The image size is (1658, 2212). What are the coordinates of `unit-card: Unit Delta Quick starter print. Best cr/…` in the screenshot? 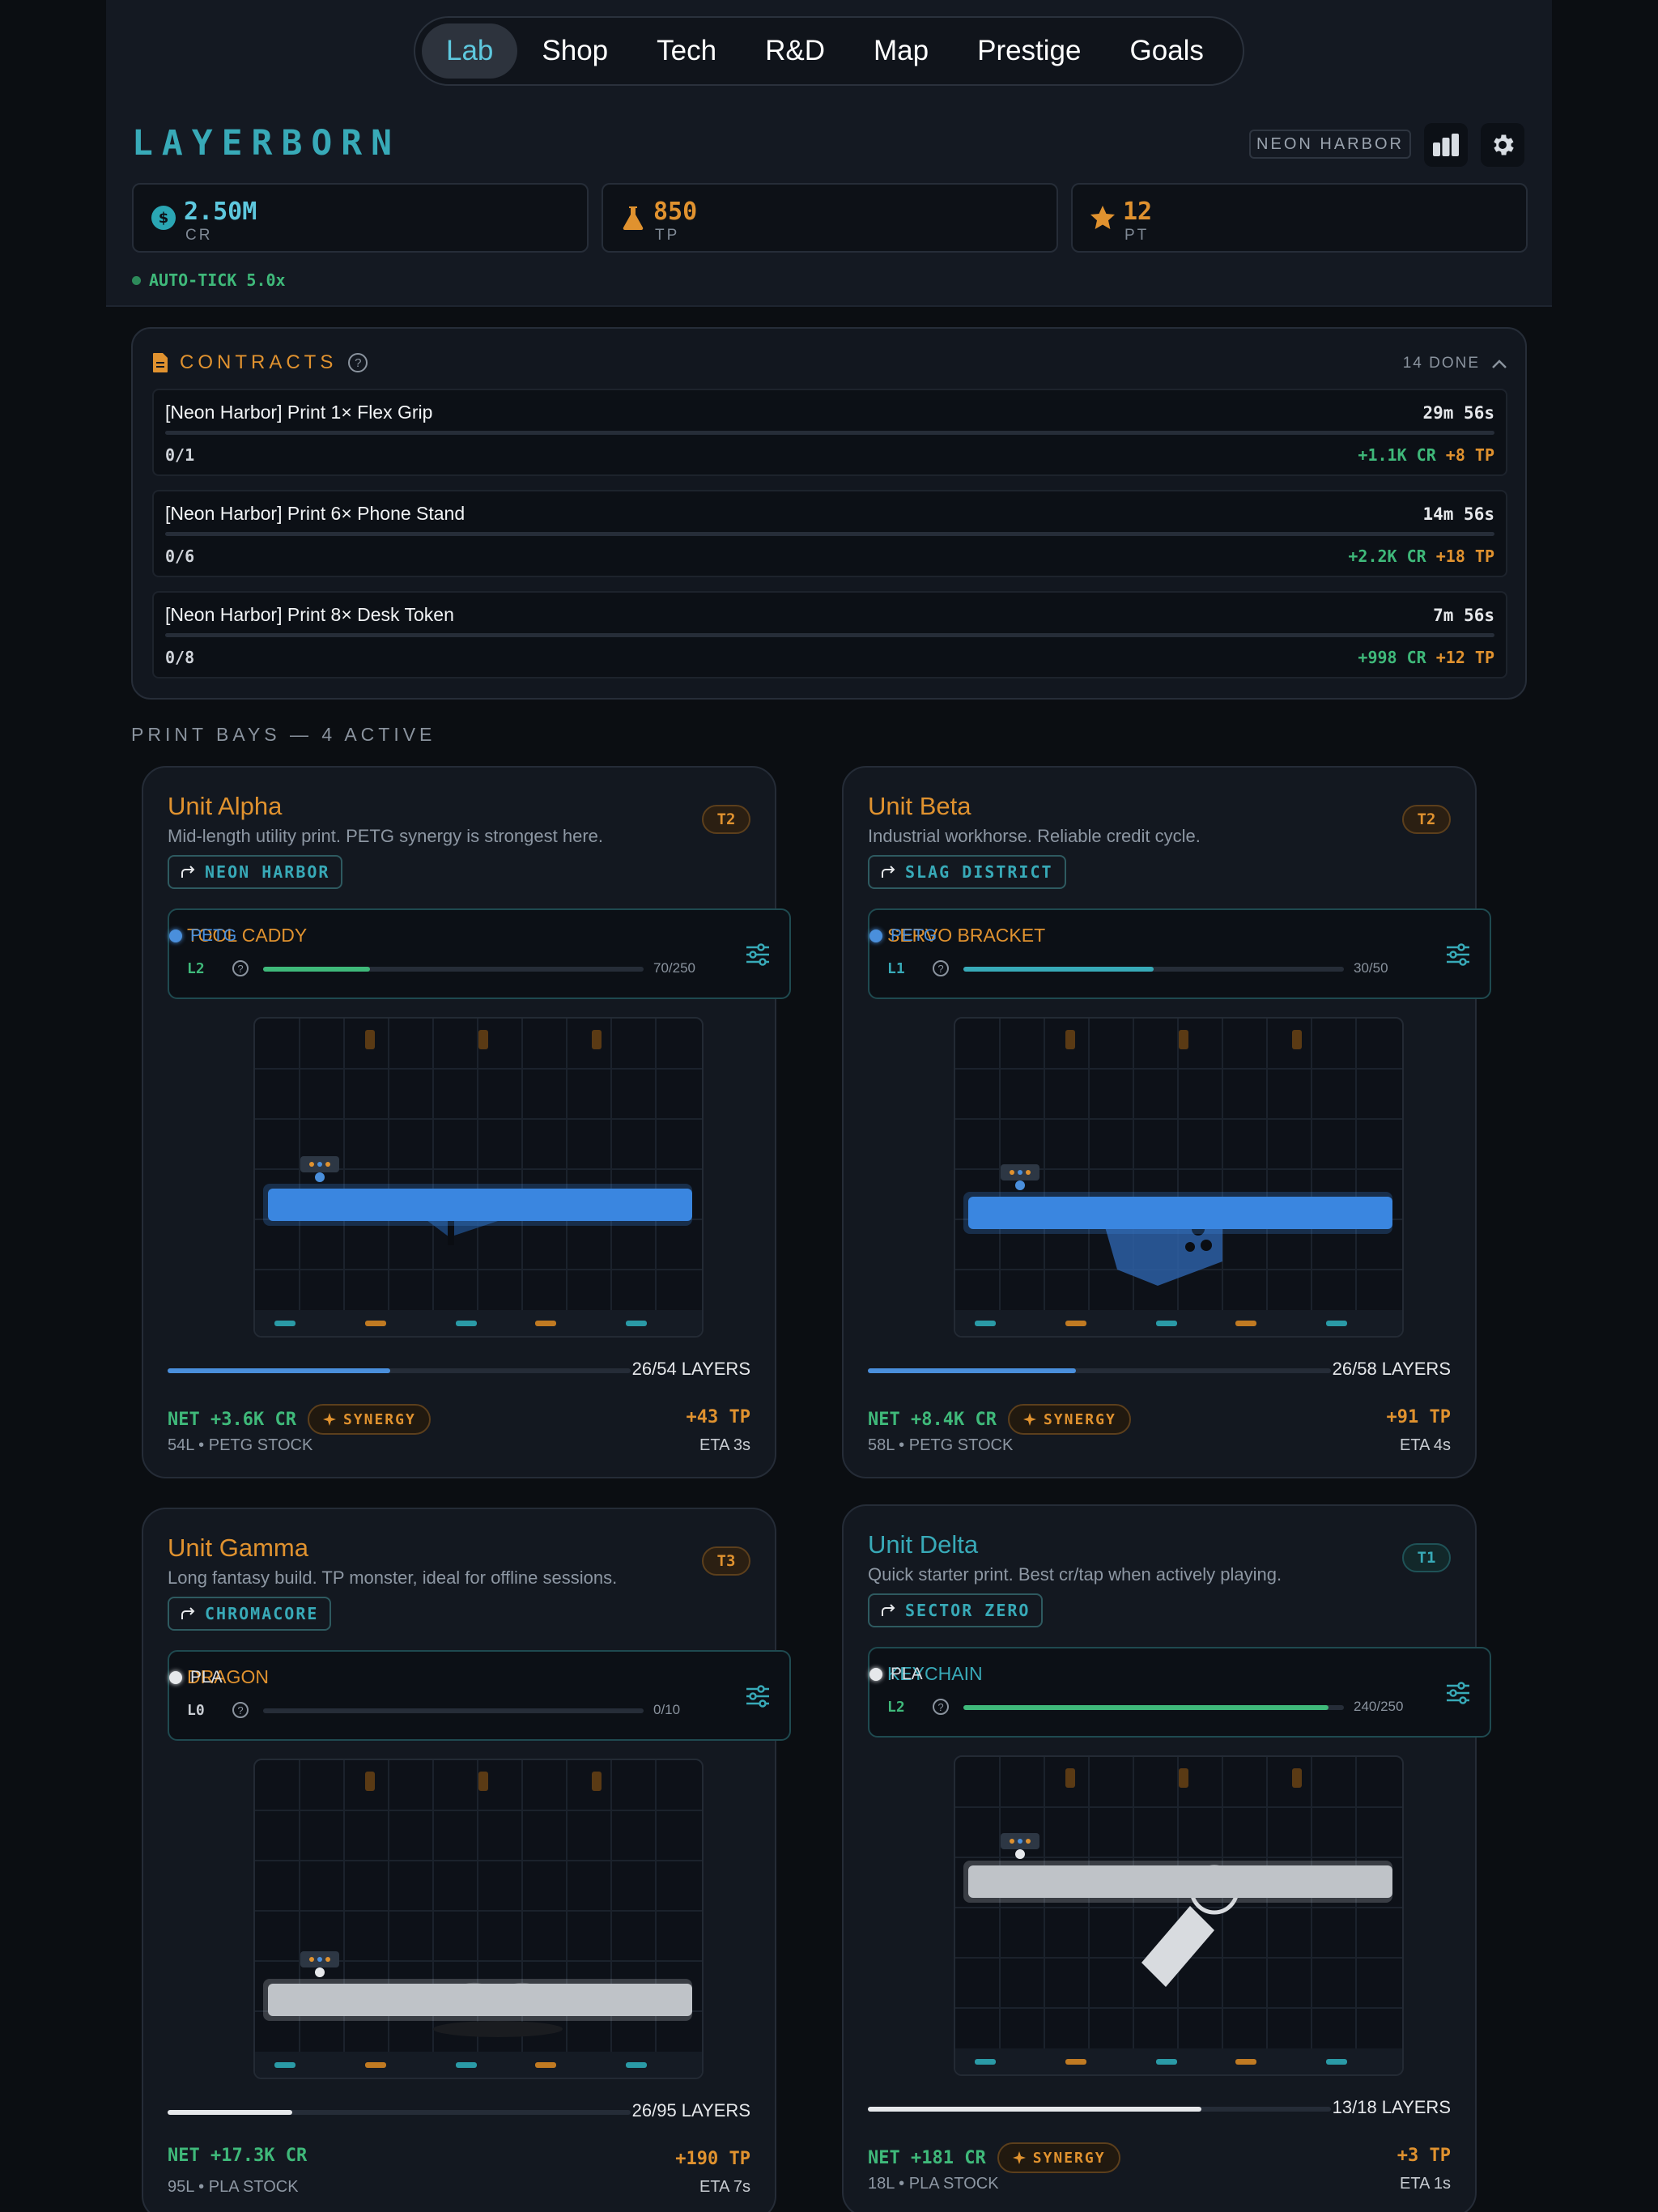 It's located at (1166, 1858).